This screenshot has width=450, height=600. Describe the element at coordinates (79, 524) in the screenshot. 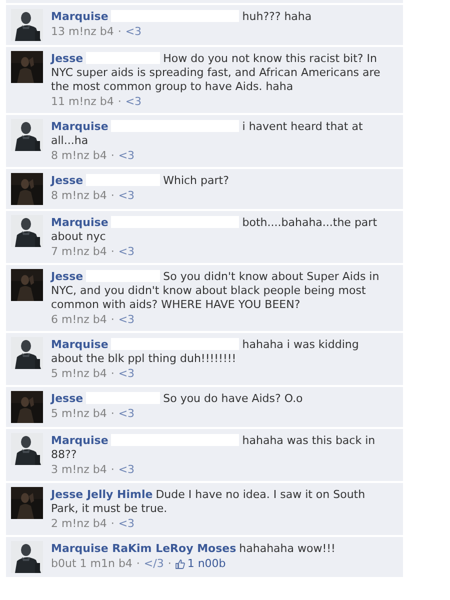

I see `timestamp: 2 m!nz b4` at that location.